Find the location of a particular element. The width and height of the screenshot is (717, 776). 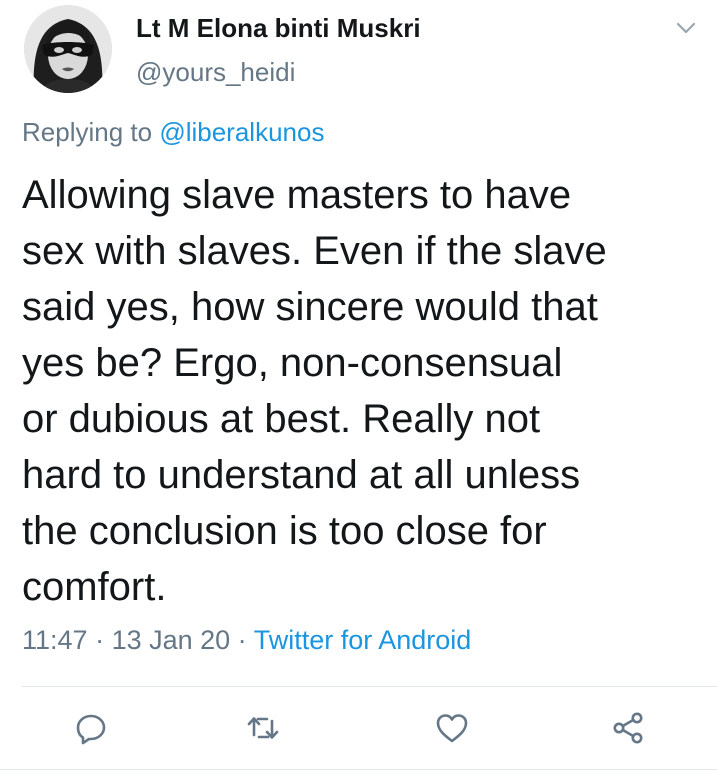

avatar-image is located at coordinates (68, 49).